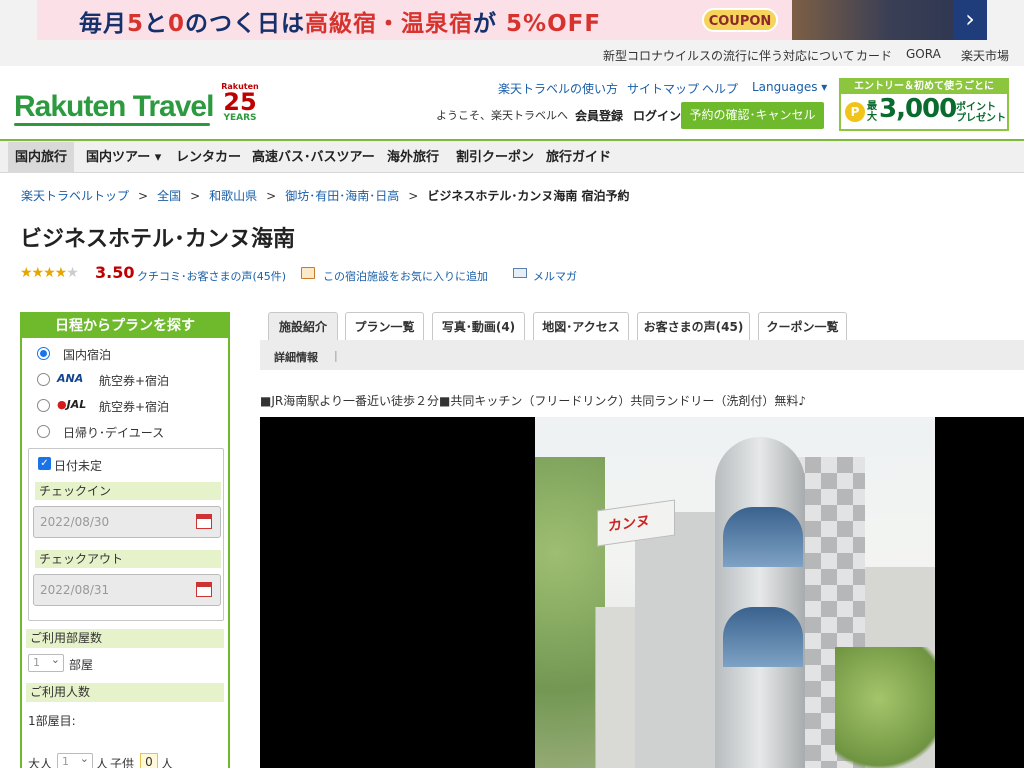 This screenshot has height=768, width=1024. Describe the element at coordinates (167, 762) in the screenshot. I see `child-unit: 人` at that location.